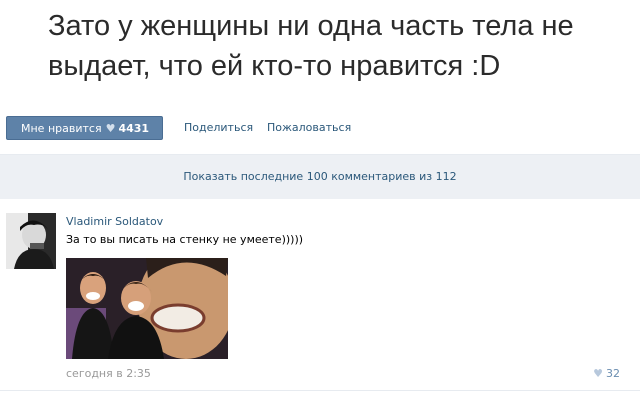 This screenshot has width=640, height=396. I want to click on like-button: Мне нравится ♥ 4431, so click(84, 128).